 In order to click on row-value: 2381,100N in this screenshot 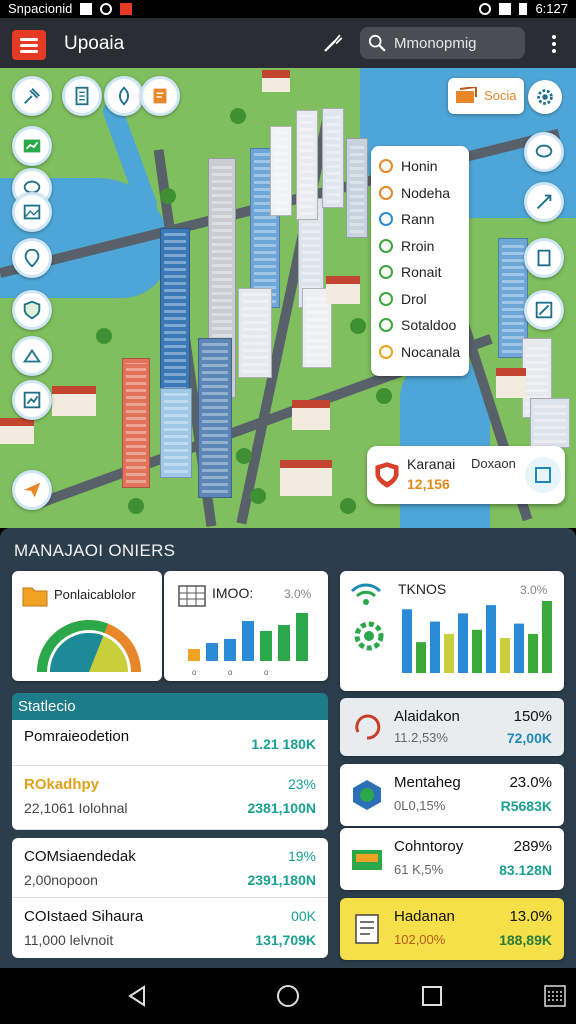, I will do `click(281, 808)`.